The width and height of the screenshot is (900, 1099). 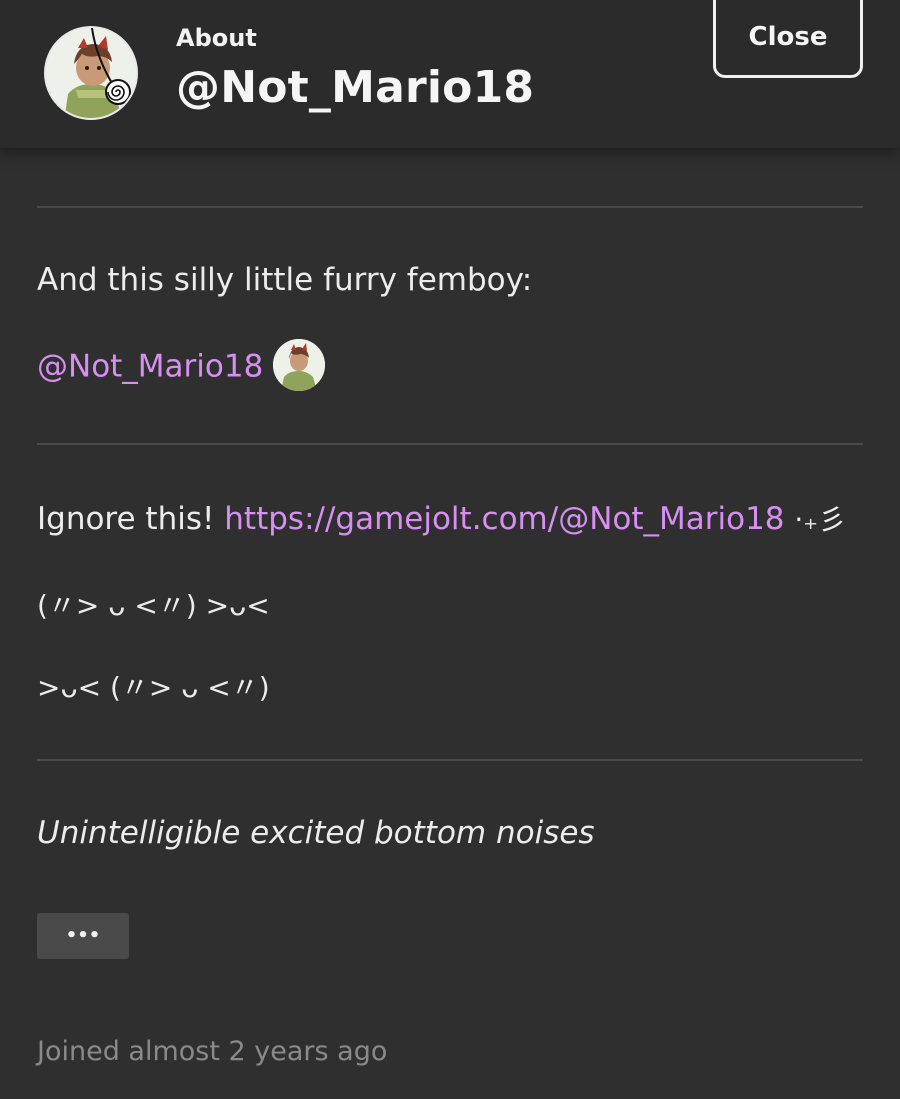 I want to click on profile-username: @Not_Mario18, so click(x=355, y=87).